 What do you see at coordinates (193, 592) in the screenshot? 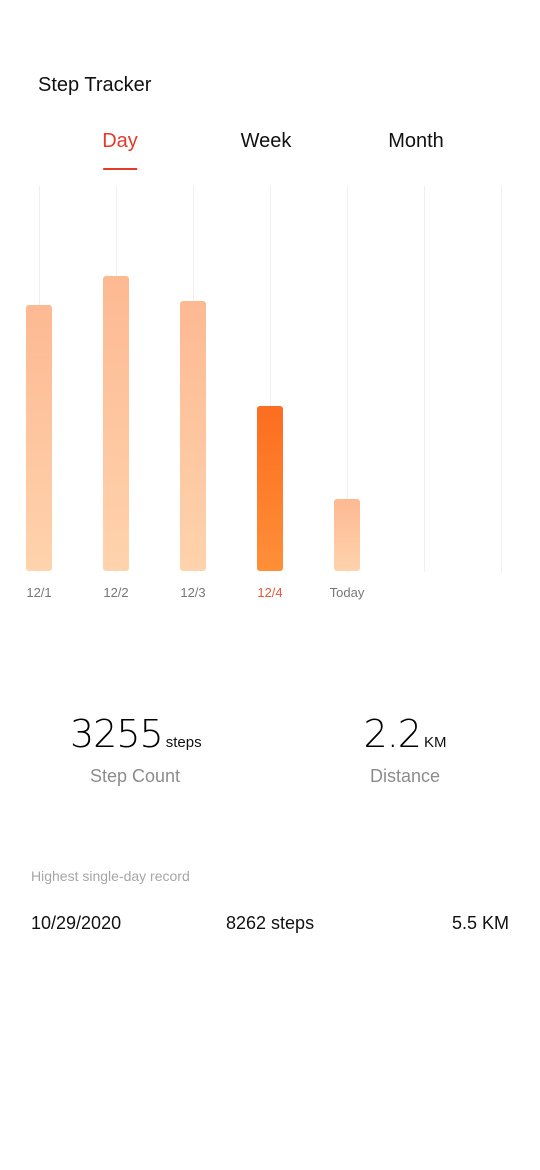
I see `chart-x-label: 12/3` at bounding box center [193, 592].